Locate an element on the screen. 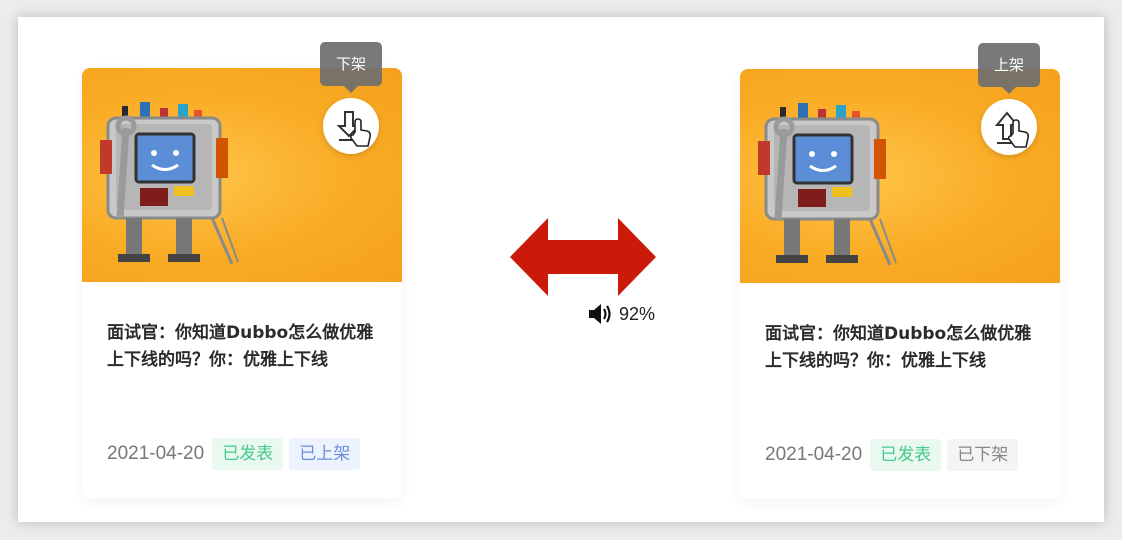 This screenshot has width=1122, height=540. volume-indicator: 92% is located at coordinates (627, 314).